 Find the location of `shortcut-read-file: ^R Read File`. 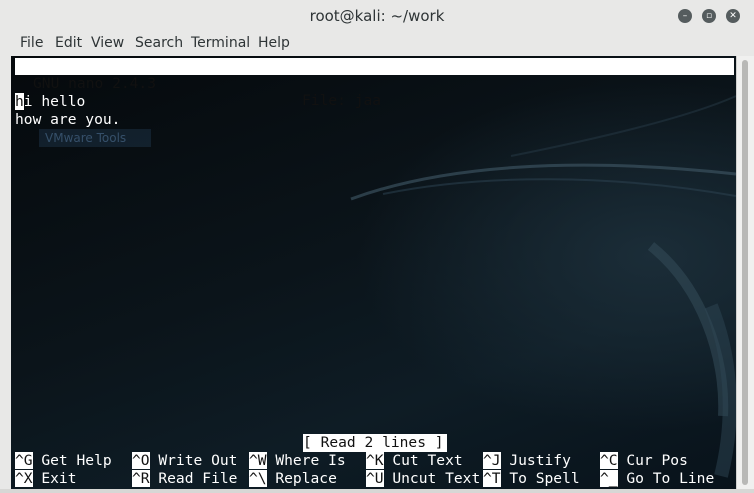

shortcut-read-file: ^R Read File is located at coordinates (184, 479).